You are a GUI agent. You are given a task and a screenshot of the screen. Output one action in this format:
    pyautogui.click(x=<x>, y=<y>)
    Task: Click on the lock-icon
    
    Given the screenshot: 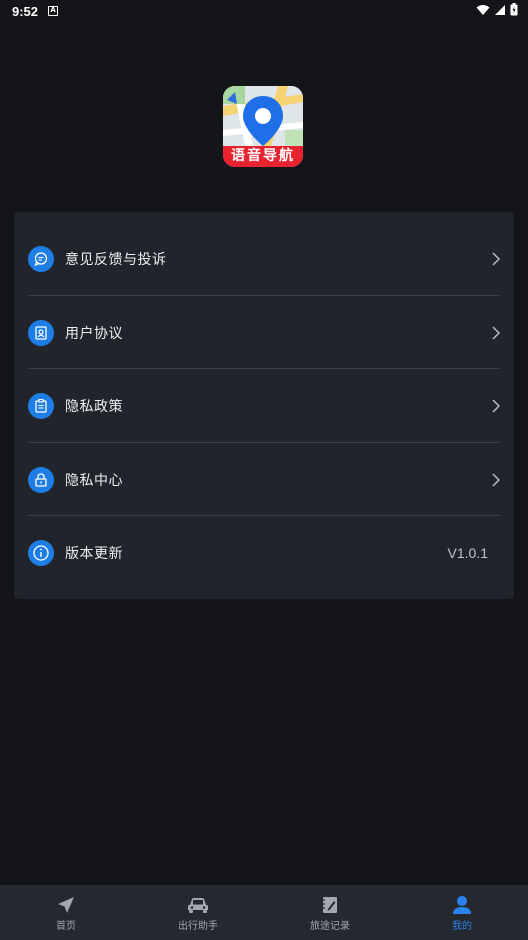 What is the action you would take?
    pyautogui.click(x=41, y=479)
    